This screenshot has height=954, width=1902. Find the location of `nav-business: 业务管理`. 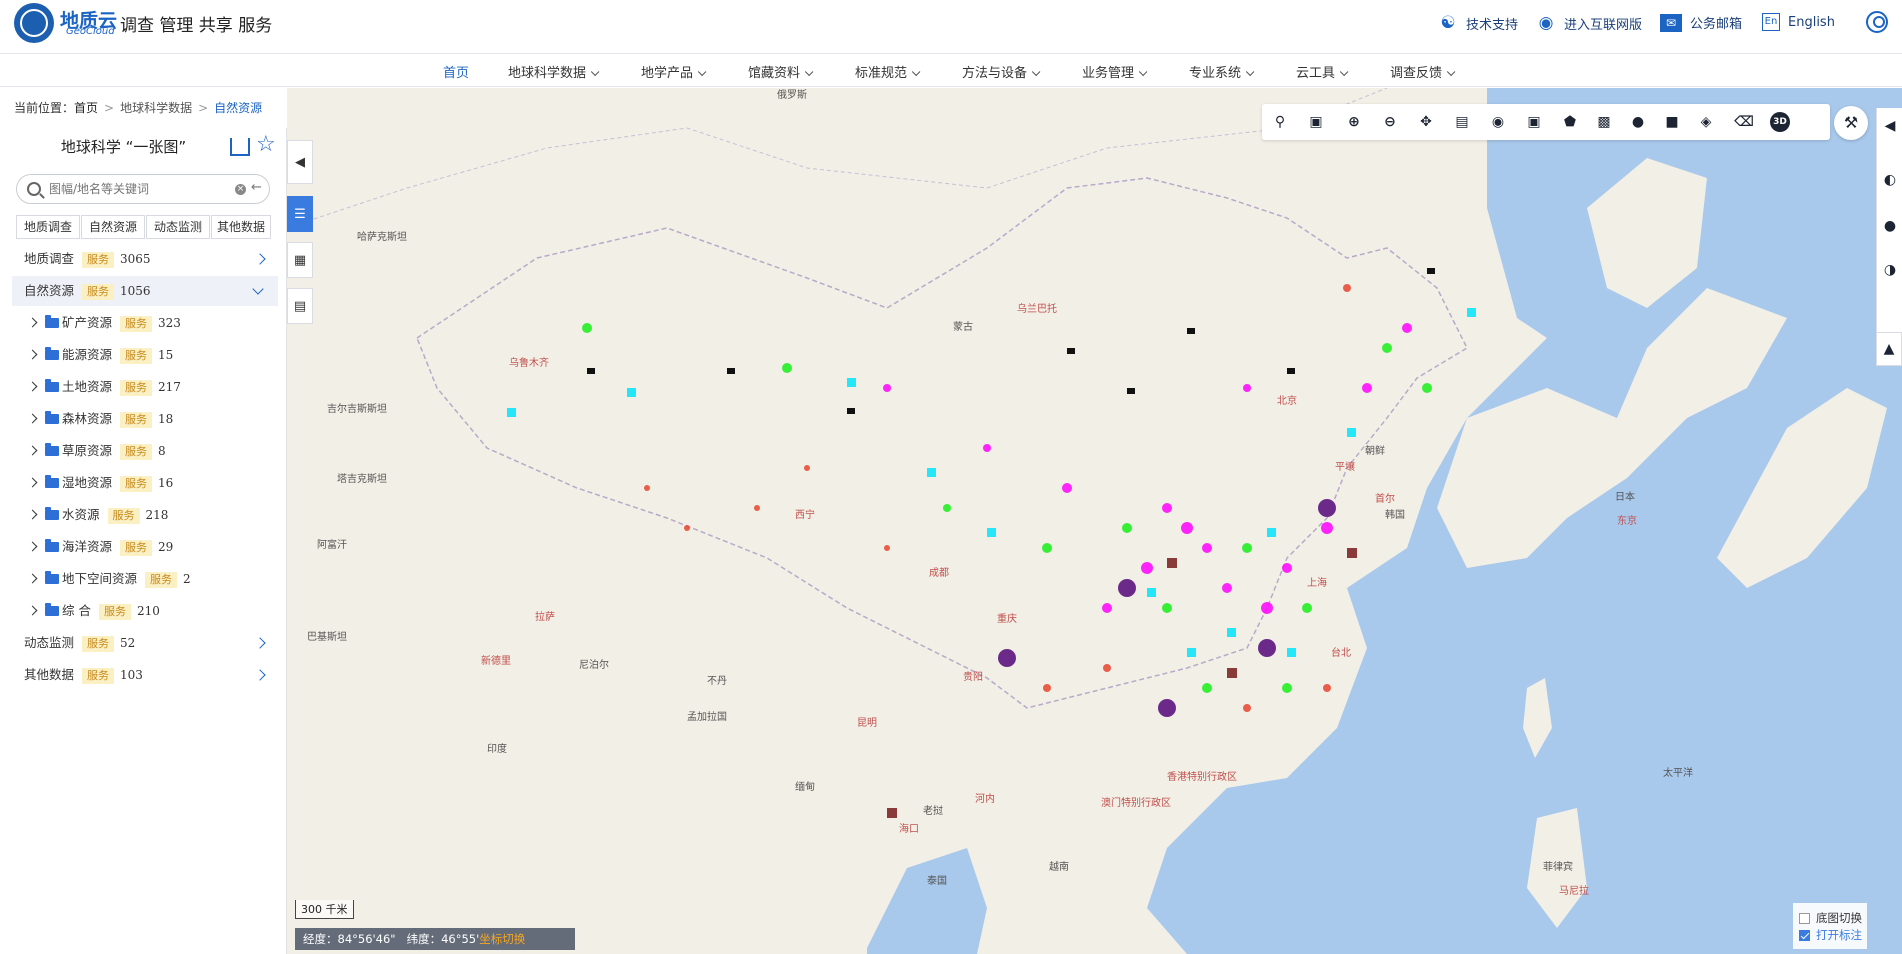

nav-business: 业务管理 is located at coordinates (1115, 71).